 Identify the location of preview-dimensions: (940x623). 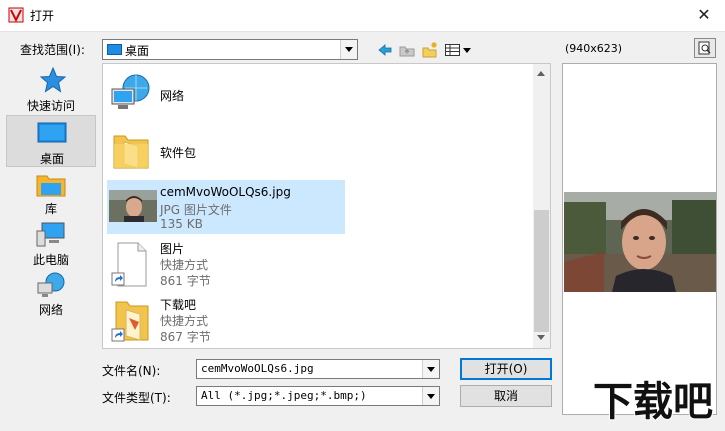
(594, 48).